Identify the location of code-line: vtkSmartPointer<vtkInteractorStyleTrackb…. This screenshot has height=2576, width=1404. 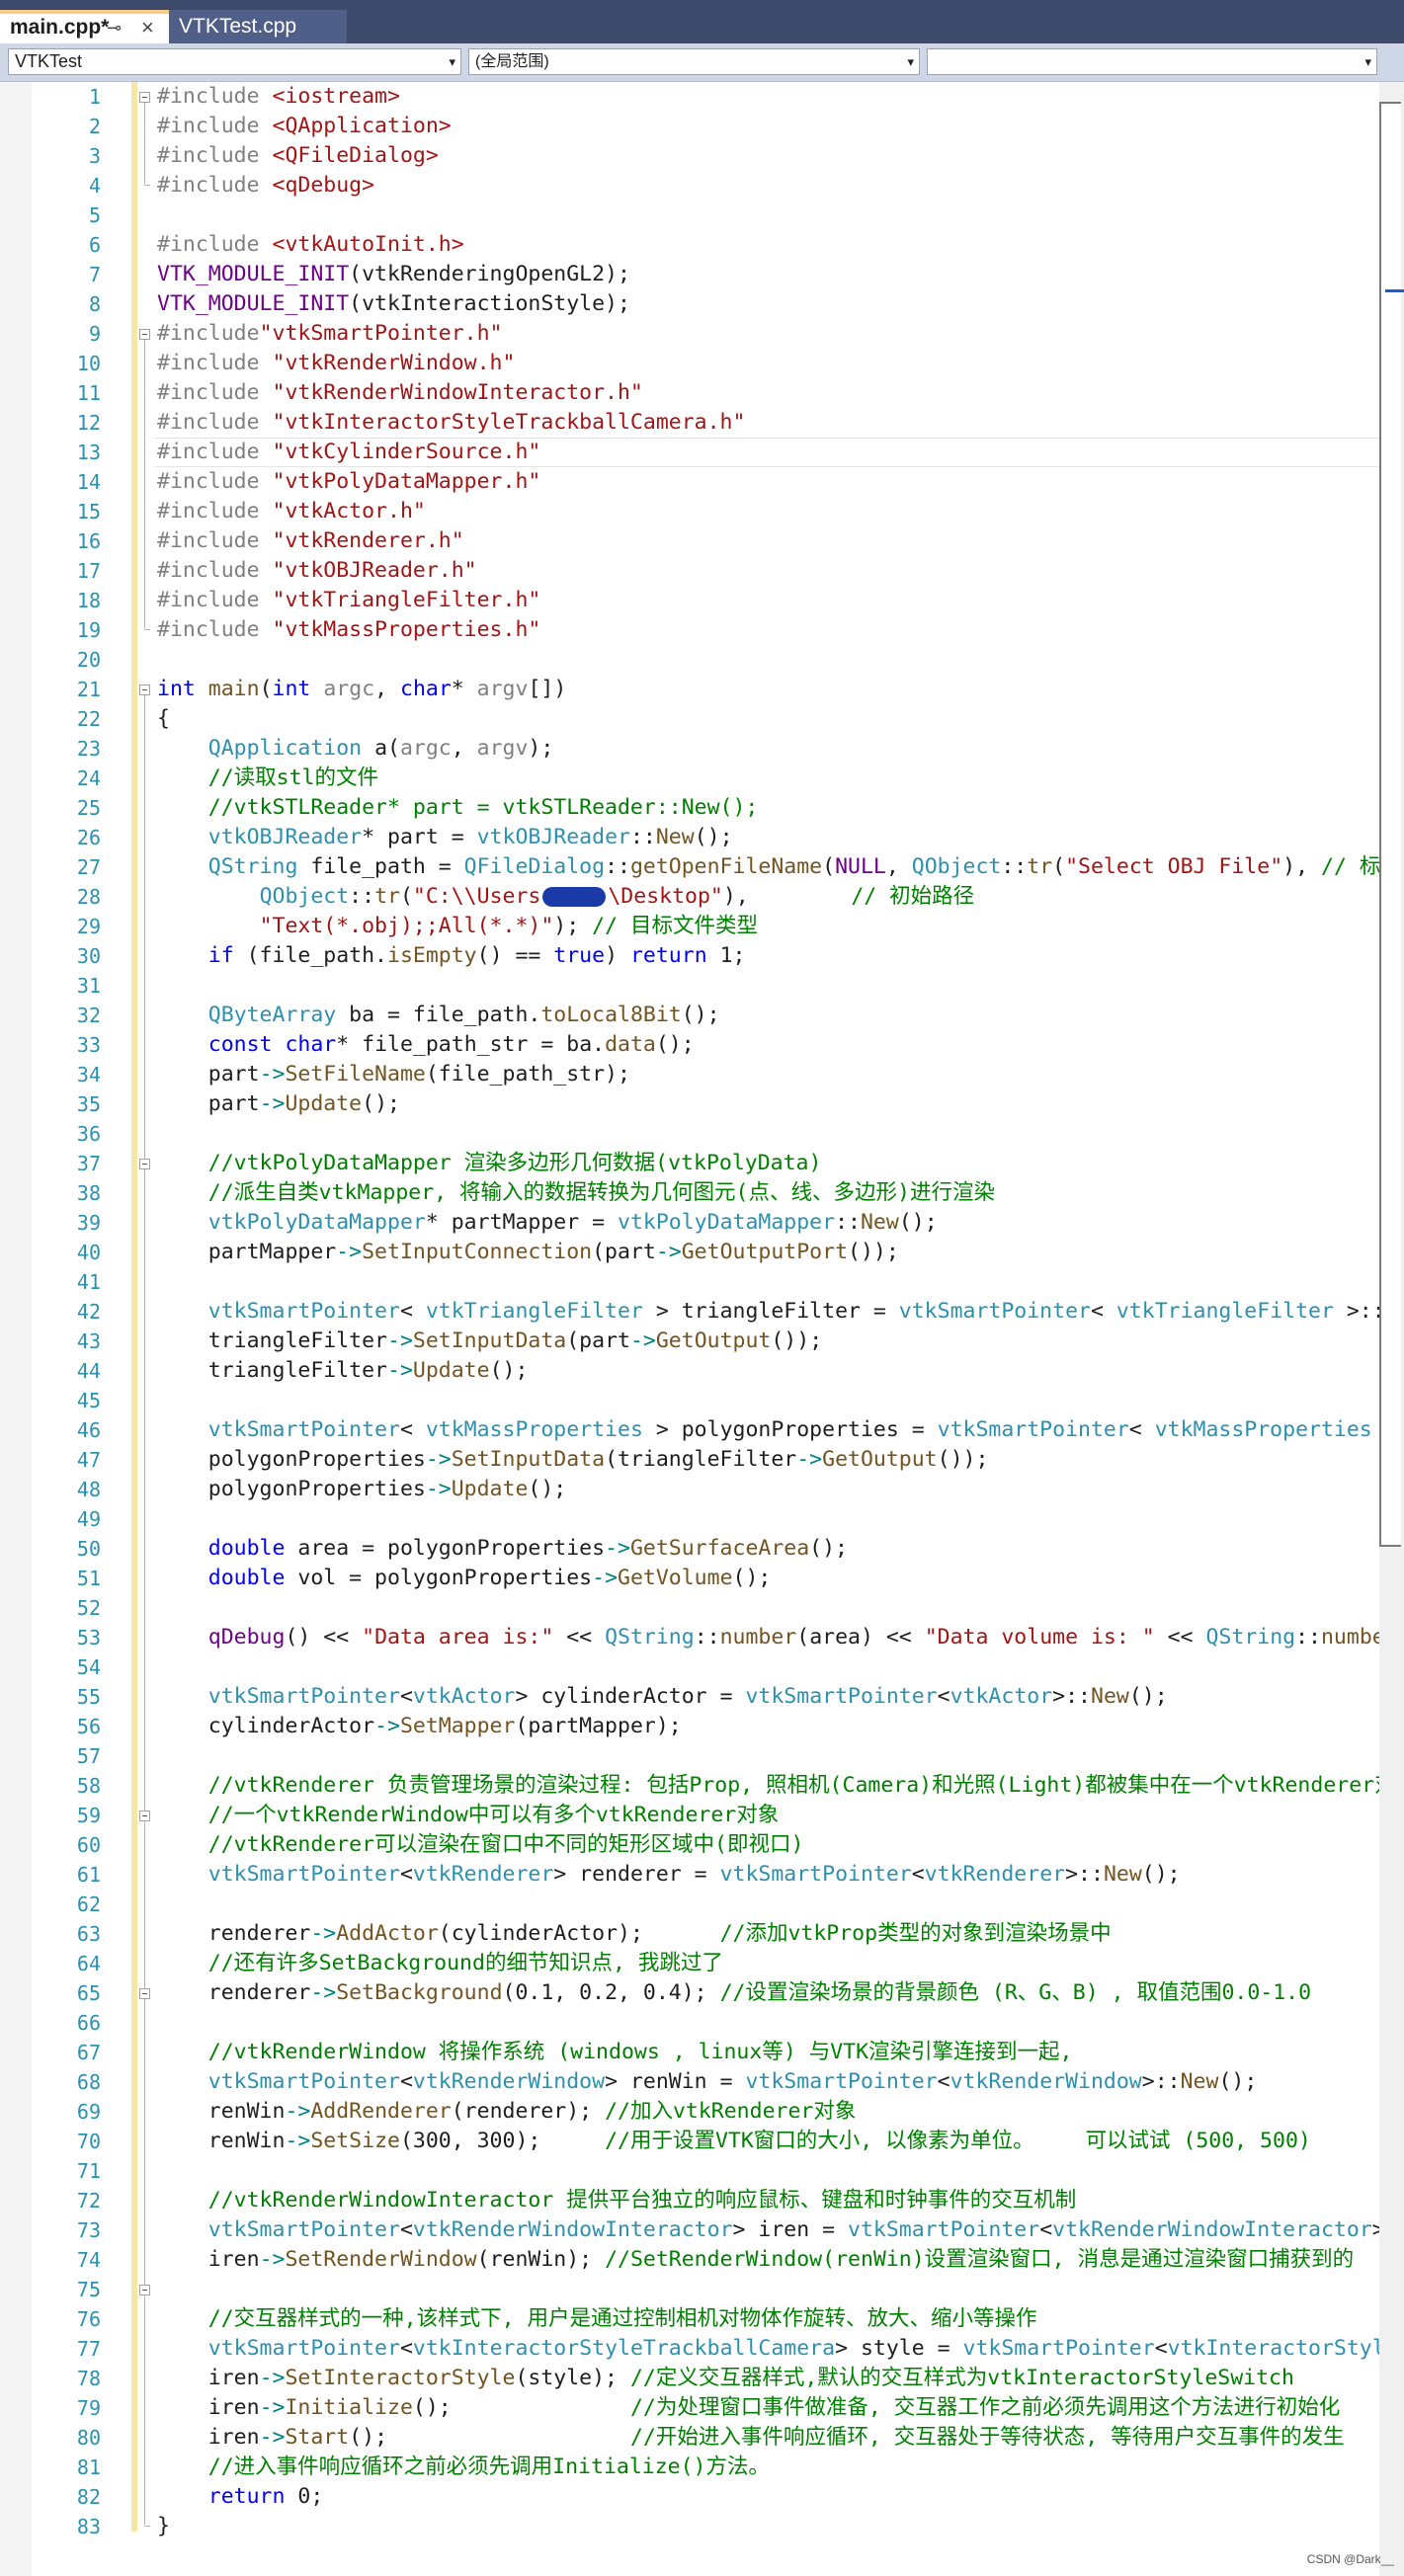
(769, 2349).